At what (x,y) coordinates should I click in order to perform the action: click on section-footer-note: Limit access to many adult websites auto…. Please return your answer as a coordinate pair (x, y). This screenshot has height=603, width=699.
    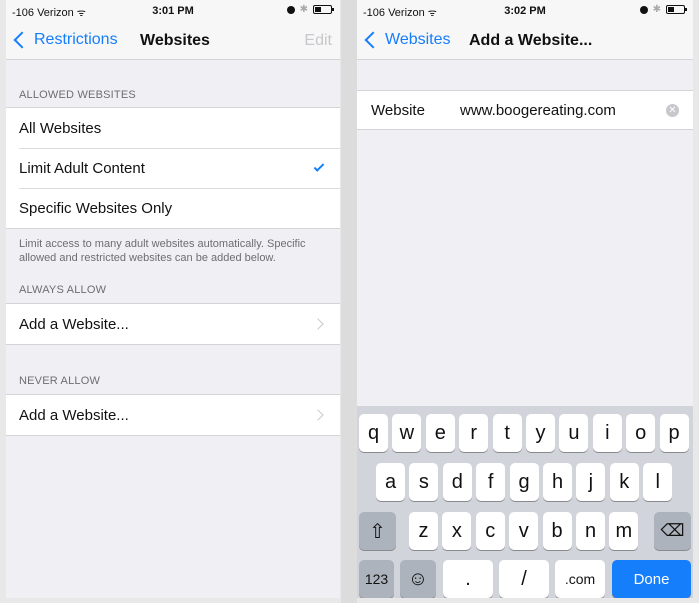
    Looking at the image, I should click on (162, 251).